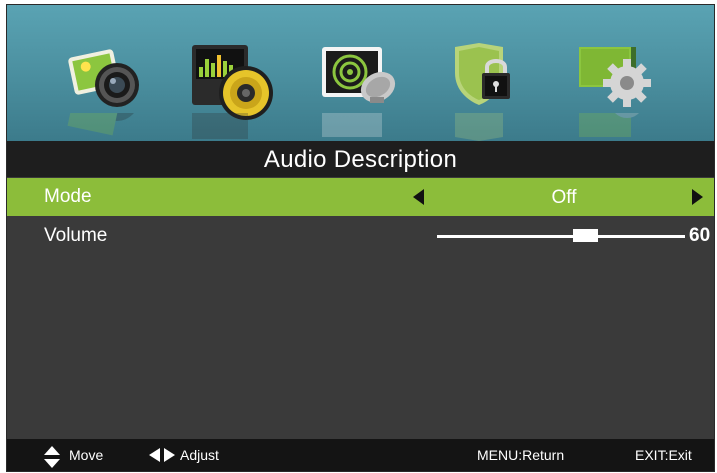 Image resolution: width=717 pixels, height=473 pixels. Describe the element at coordinates (360, 159) in the screenshot. I see `page-title: Audio Description` at that location.